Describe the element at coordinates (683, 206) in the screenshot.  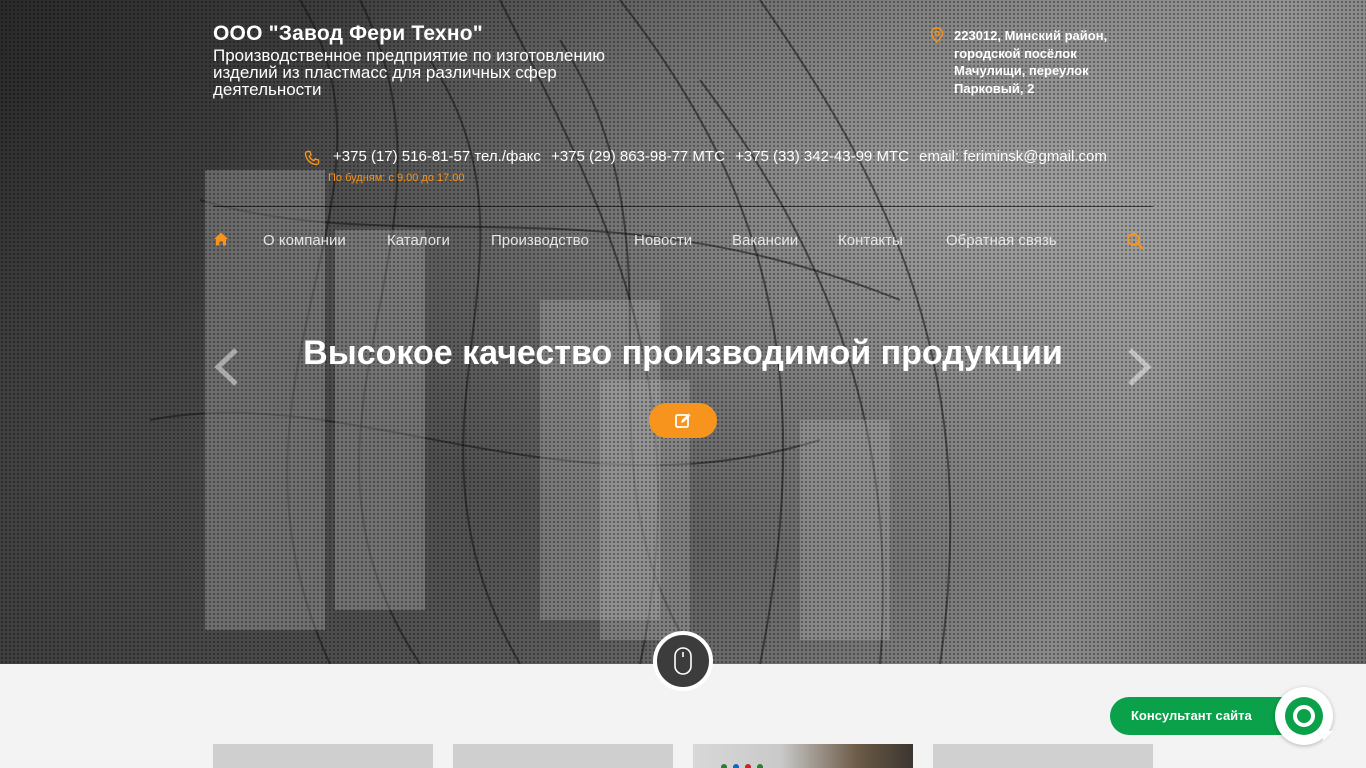
I see `header-divider` at that location.